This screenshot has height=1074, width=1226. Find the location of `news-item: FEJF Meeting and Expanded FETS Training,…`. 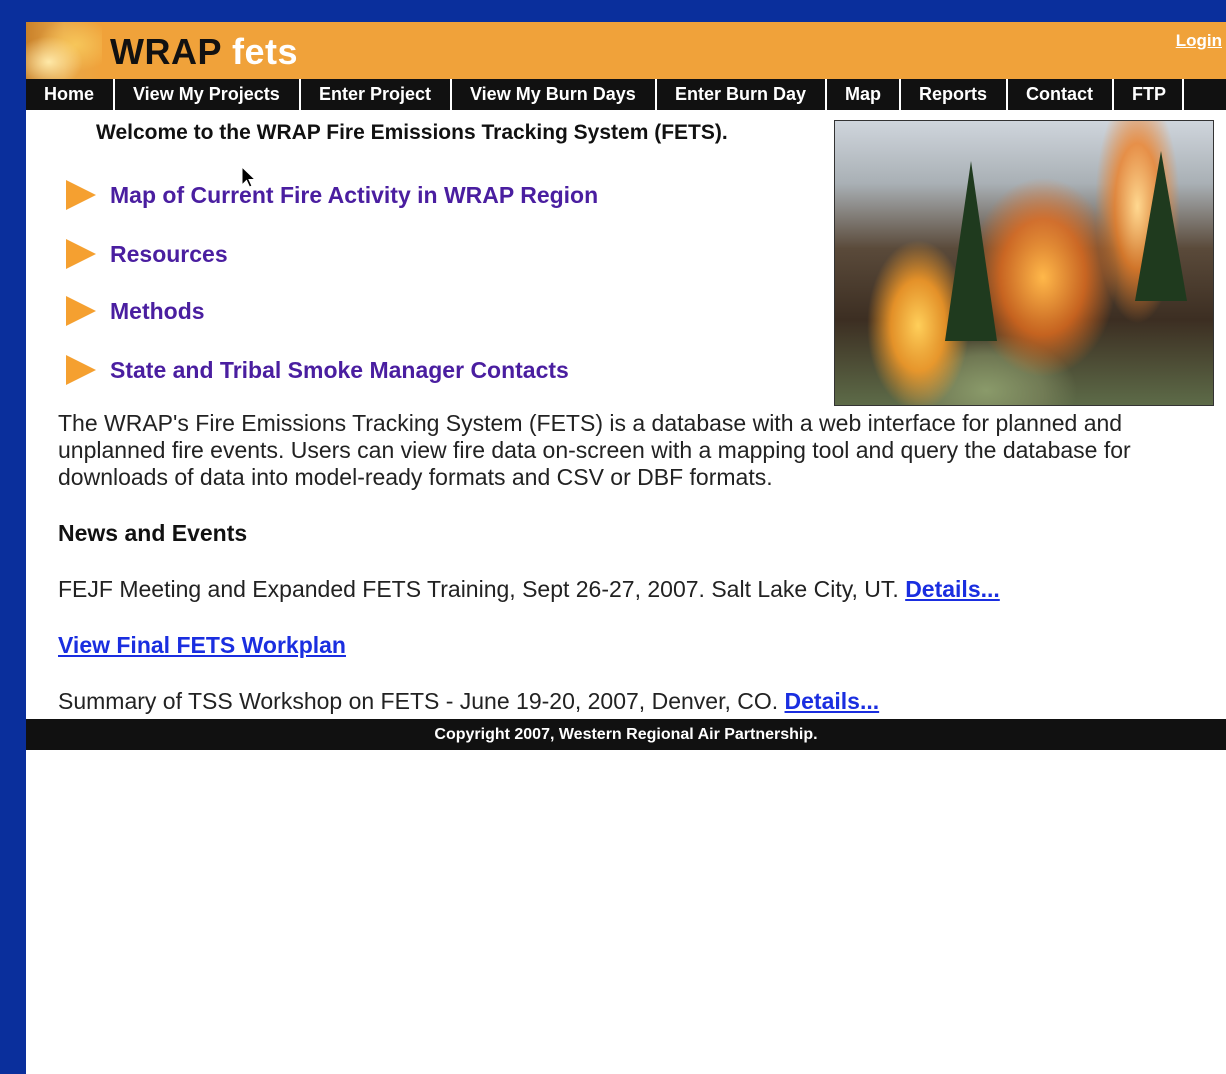

news-item: FEJF Meeting and Expanded FETS Training,… is located at coordinates (529, 589).